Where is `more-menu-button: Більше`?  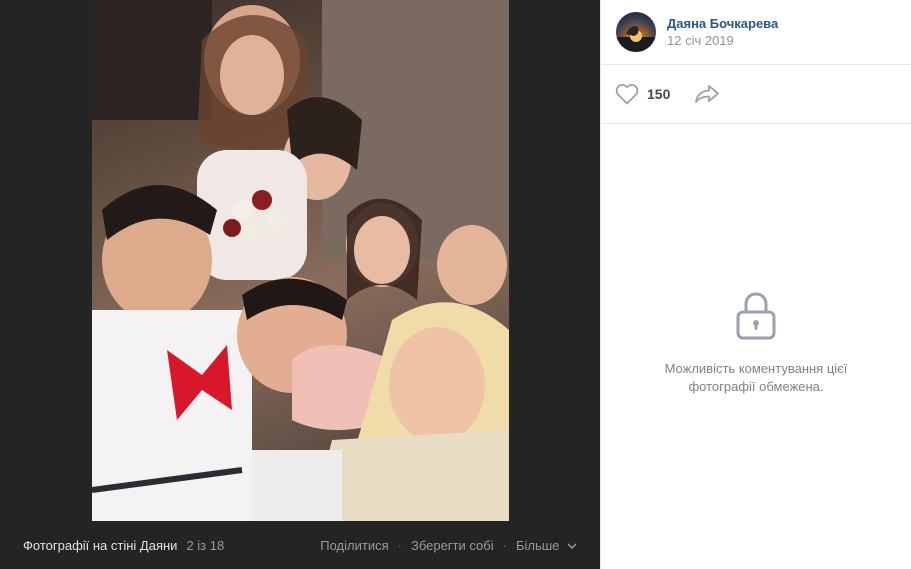 more-menu-button: Більше is located at coordinates (546, 545).